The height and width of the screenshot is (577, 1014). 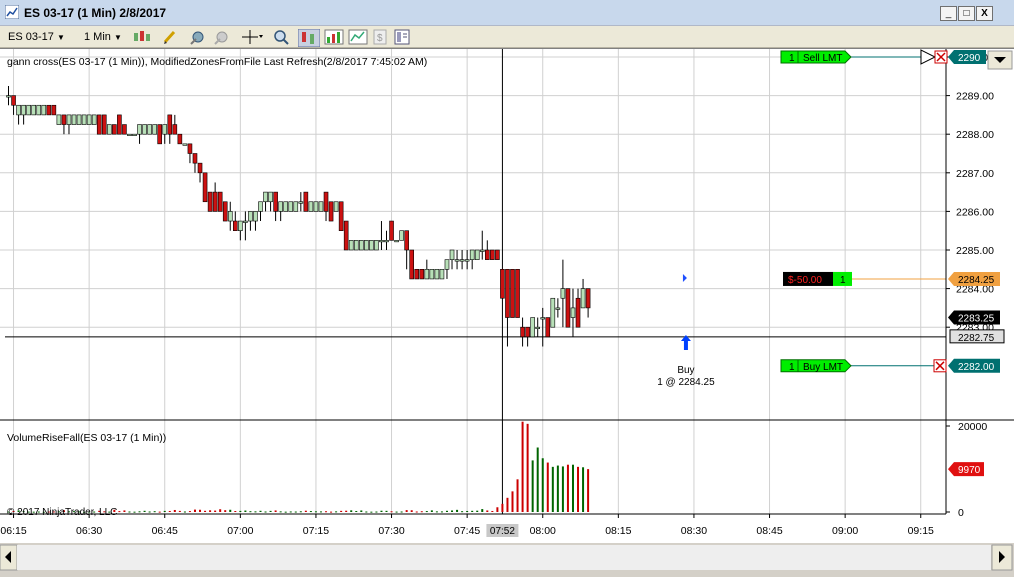 I want to click on close-window-button: X, so click(x=984, y=13).